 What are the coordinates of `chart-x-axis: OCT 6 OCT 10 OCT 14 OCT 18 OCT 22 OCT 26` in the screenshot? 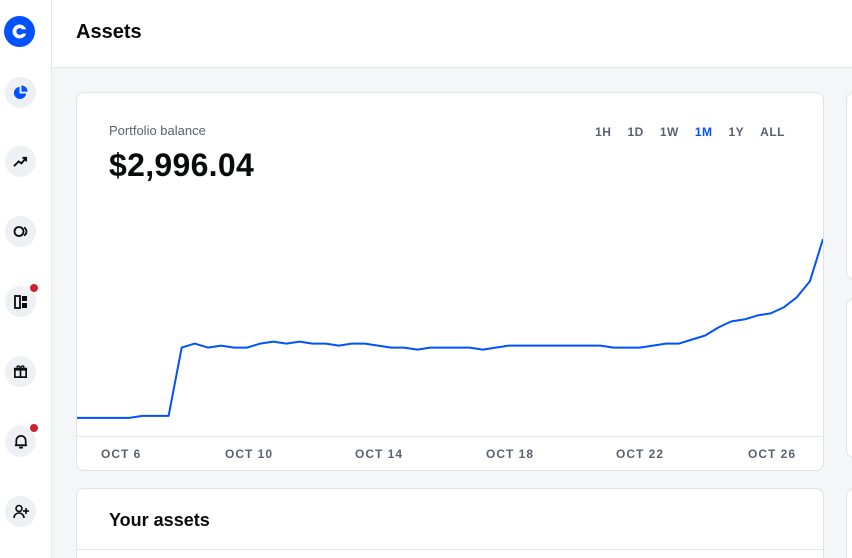 It's located at (450, 453).